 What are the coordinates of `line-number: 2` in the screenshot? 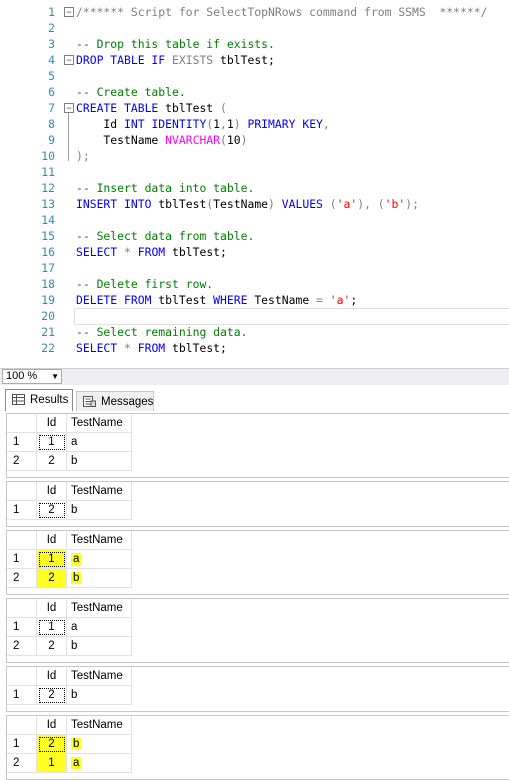 It's located at (51, 28).